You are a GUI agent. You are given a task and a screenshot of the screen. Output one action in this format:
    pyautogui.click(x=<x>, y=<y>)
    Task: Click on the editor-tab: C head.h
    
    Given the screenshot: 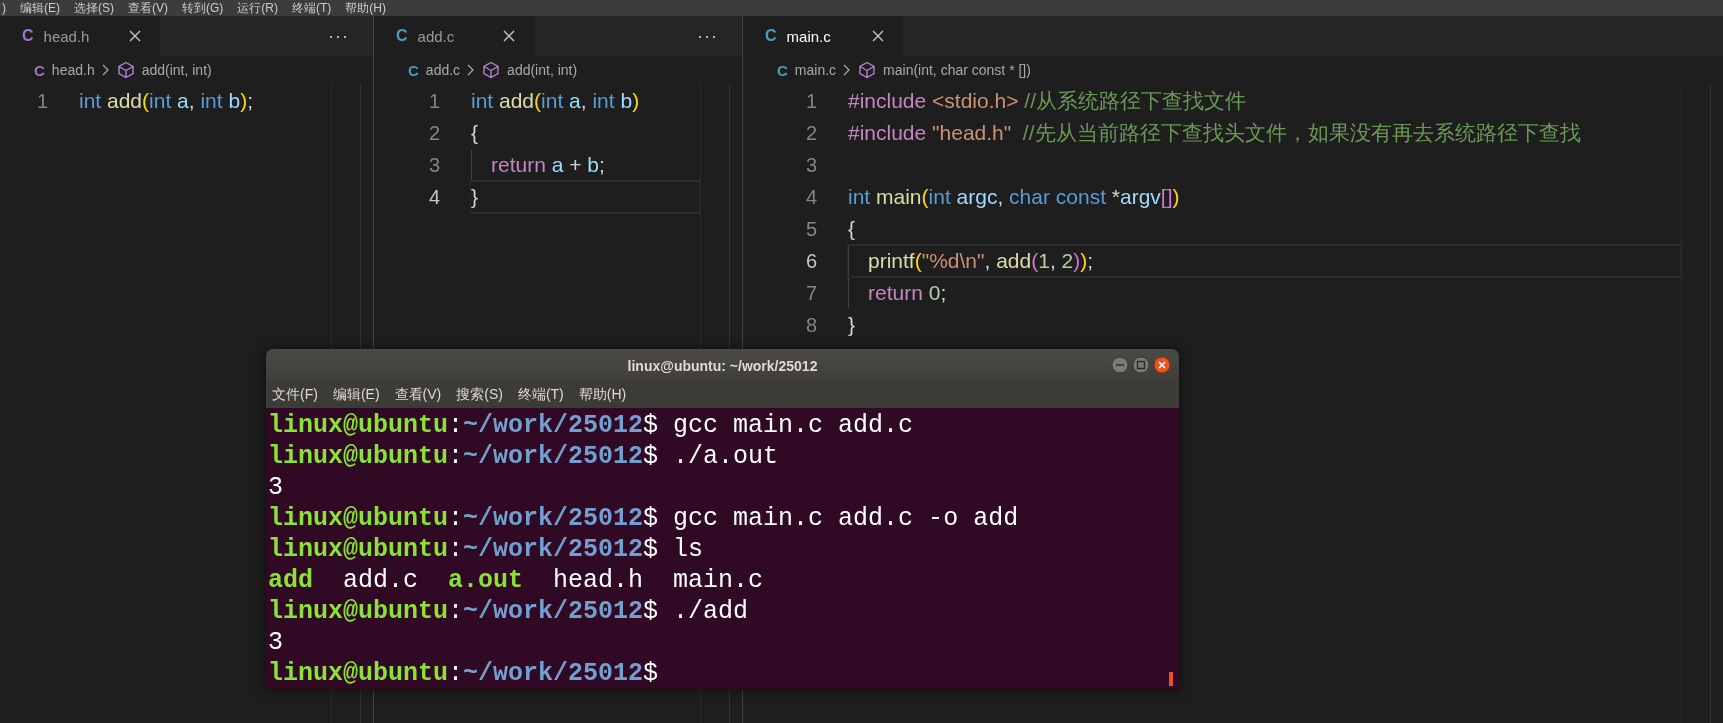 What is the action you would take?
    pyautogui.click(x=80, y=36)
    